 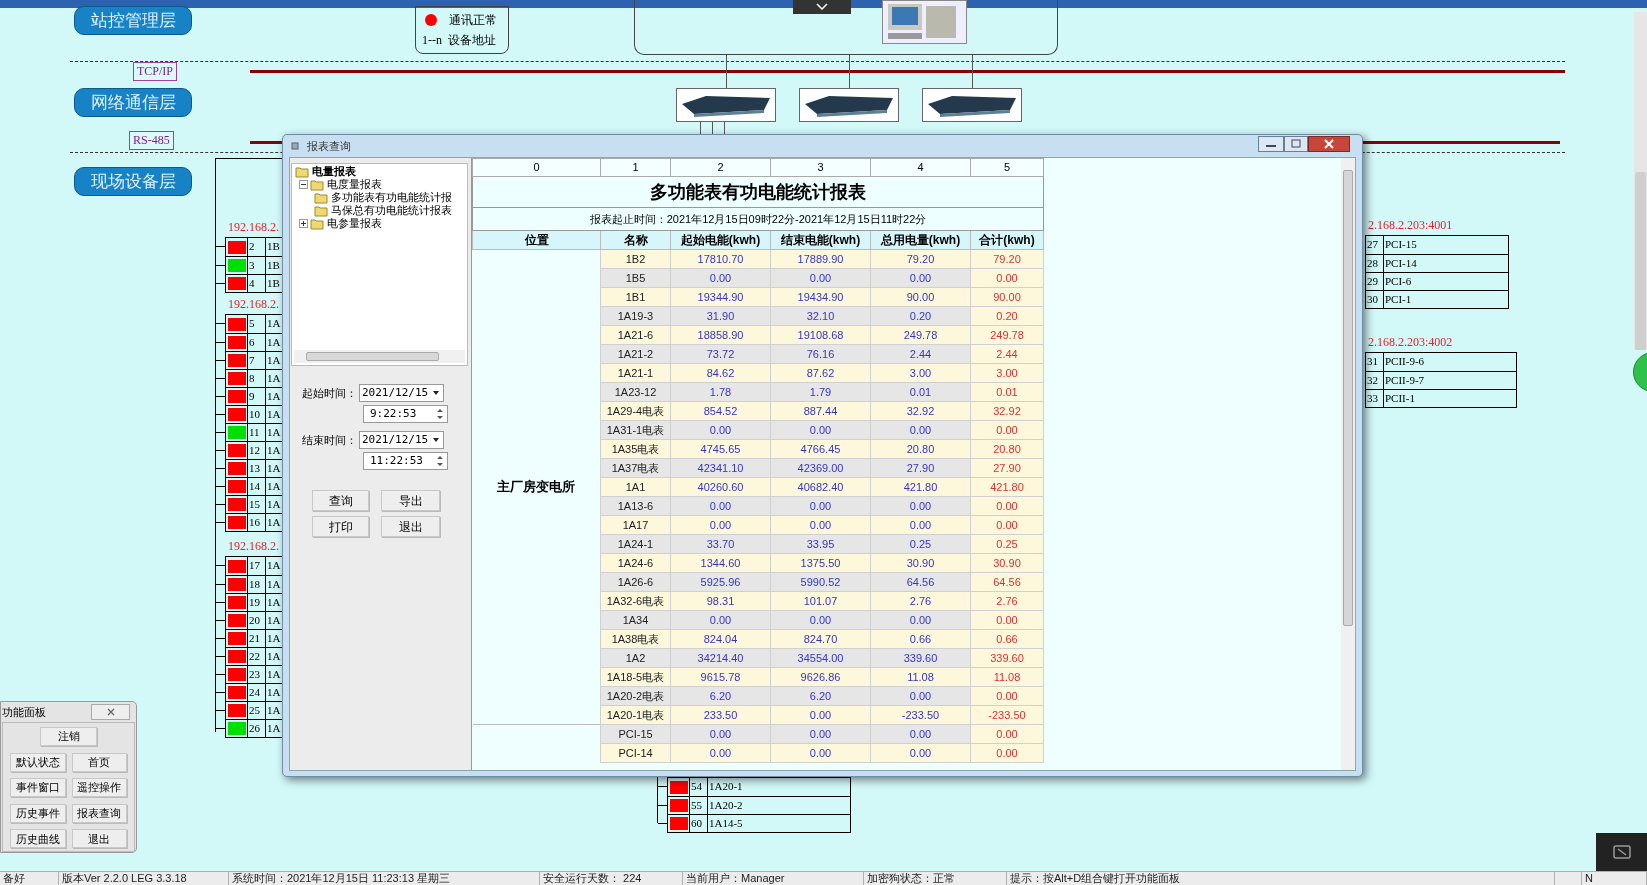 I want to click on device-number: 13, so click(x=257, y=468).